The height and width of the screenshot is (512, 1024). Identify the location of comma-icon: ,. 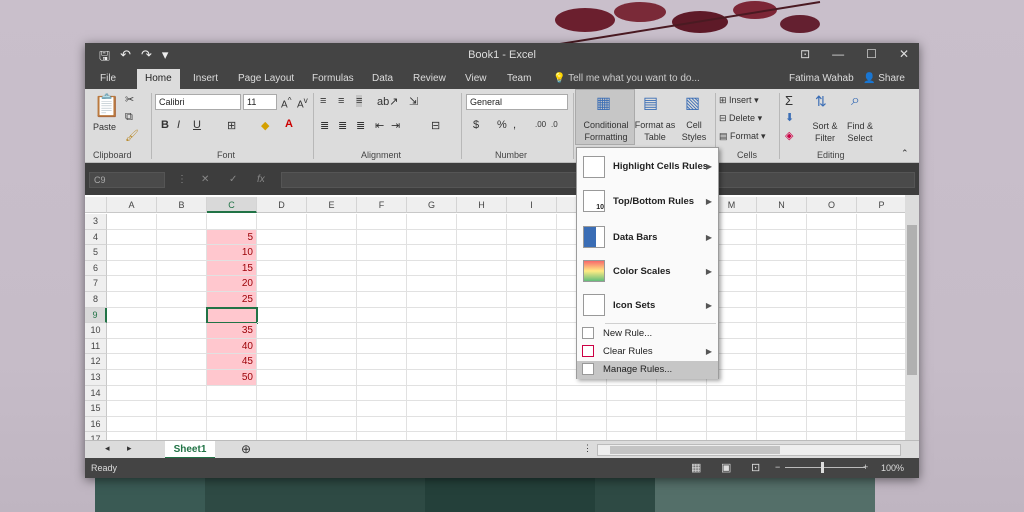
(514, 125).